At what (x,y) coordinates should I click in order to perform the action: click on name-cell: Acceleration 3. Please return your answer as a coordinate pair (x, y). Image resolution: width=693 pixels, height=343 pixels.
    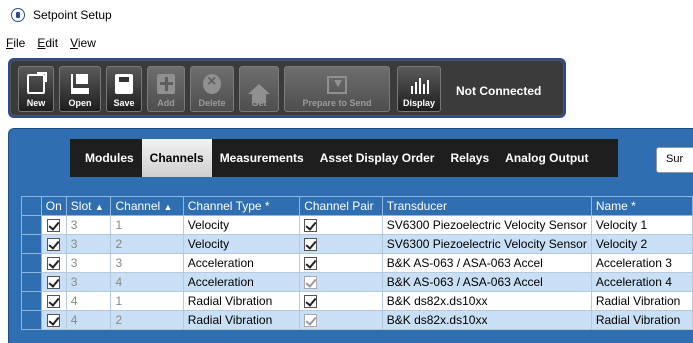
    Looking at the image, I should click on (641, 263).